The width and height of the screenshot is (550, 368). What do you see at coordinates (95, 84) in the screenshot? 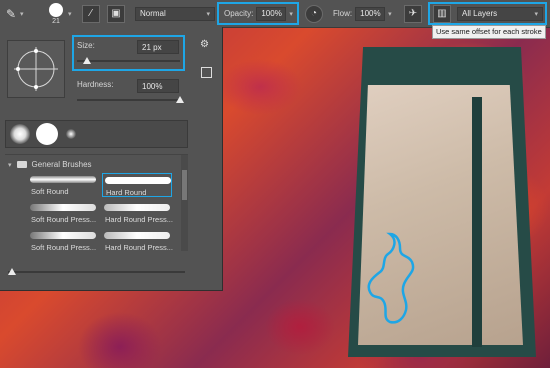
I see `hardness-label: Hardness:` at bounding box center [95, 84].